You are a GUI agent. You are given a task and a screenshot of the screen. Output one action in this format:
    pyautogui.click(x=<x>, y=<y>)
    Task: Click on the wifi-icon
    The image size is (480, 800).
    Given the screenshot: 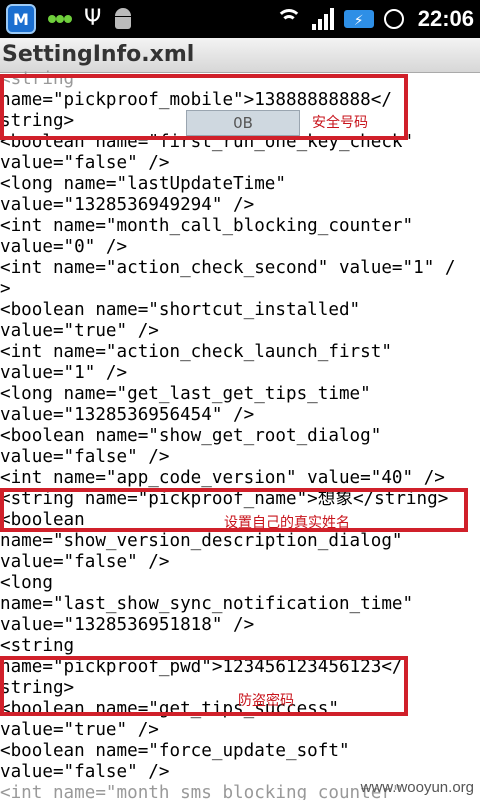 What is the action you would take?
    pyautogui.click(x=288, y=19)
    